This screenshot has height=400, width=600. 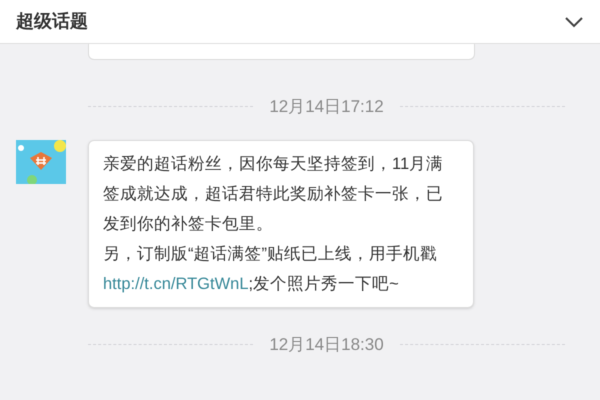 What do you see at coordinates (52, 21) in the screenshot?
I see `page-title: 超级话题` at bounding box center [52, 21].